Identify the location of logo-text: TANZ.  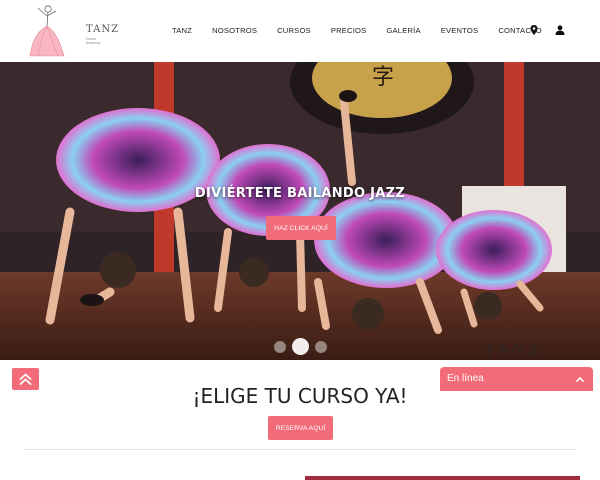
(103, 29).